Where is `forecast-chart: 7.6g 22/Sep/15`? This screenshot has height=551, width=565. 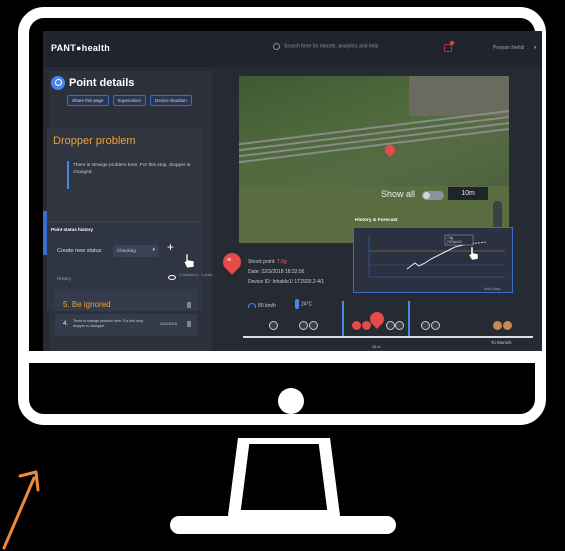
forecast-chart: 7.6g 22/Sep/15 is located at coordinates (436, 256).